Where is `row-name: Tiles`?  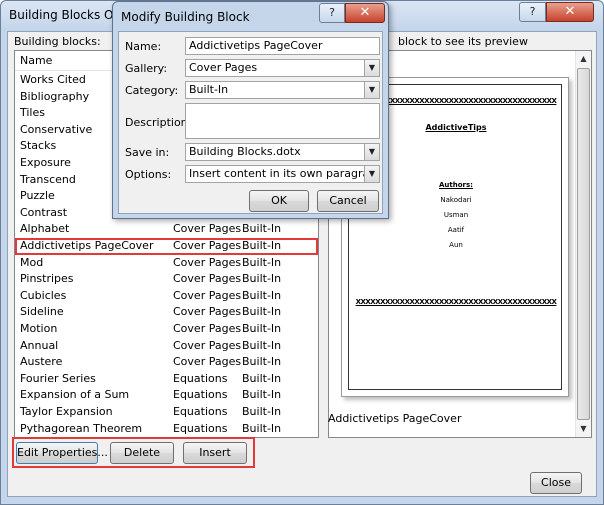 row-name: Tiles is located at coordinates (32, 113).